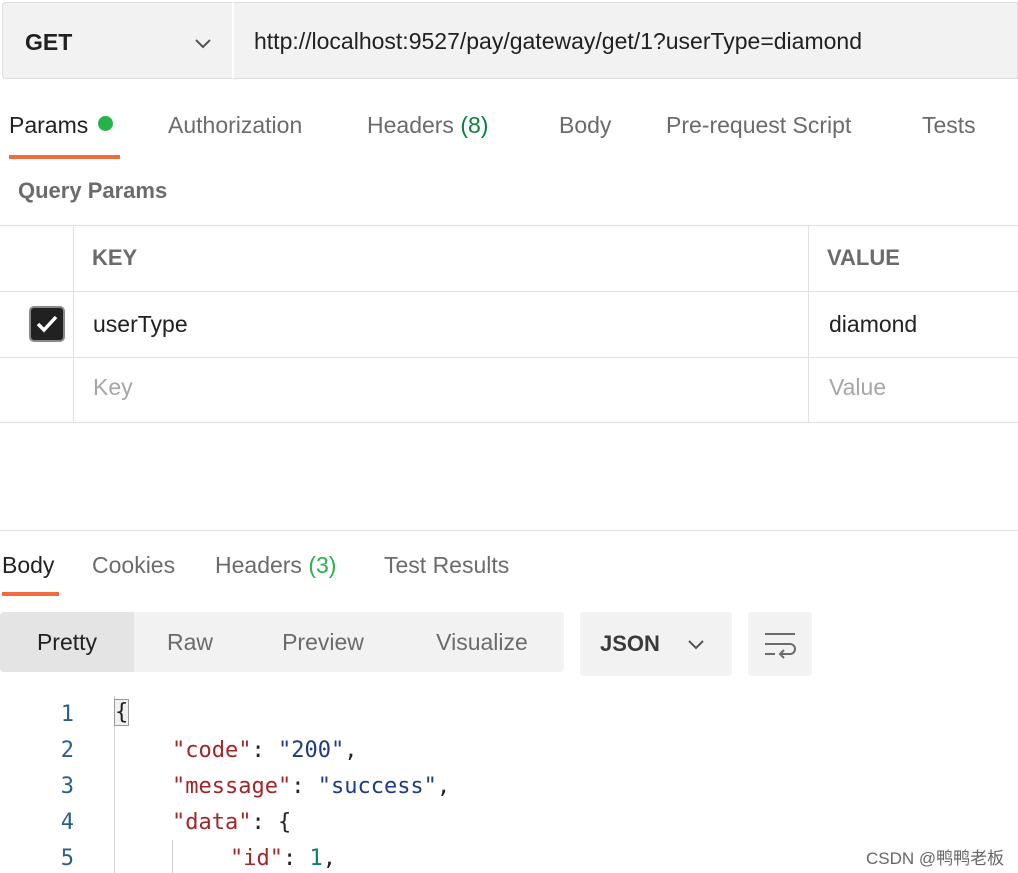 This screenshot has width=1018, height=873. Describe the element at coordinates (311, 750) in the screenshot. I see `json-string: "200"` at that location.